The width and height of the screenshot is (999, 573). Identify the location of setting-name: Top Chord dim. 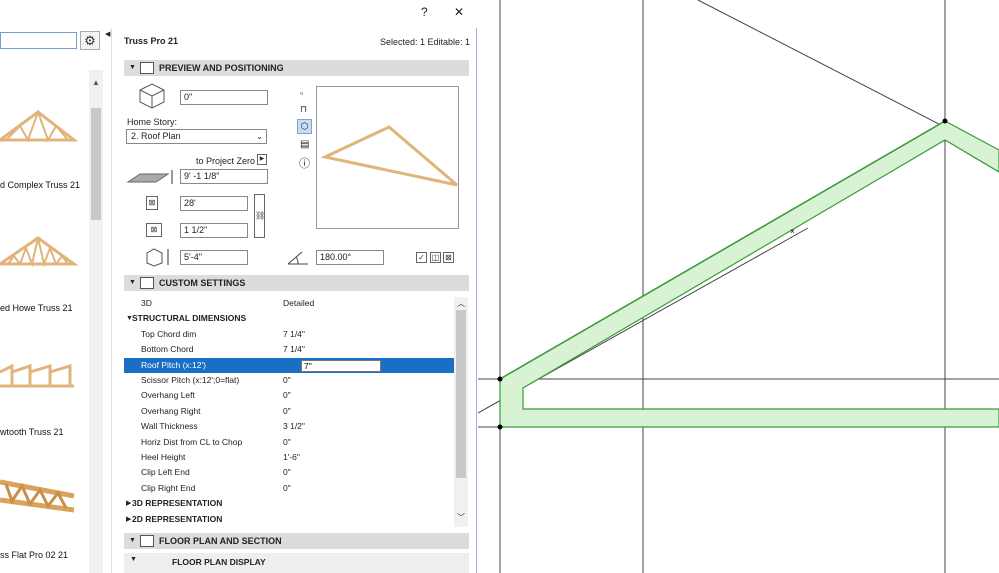
(169, 333).